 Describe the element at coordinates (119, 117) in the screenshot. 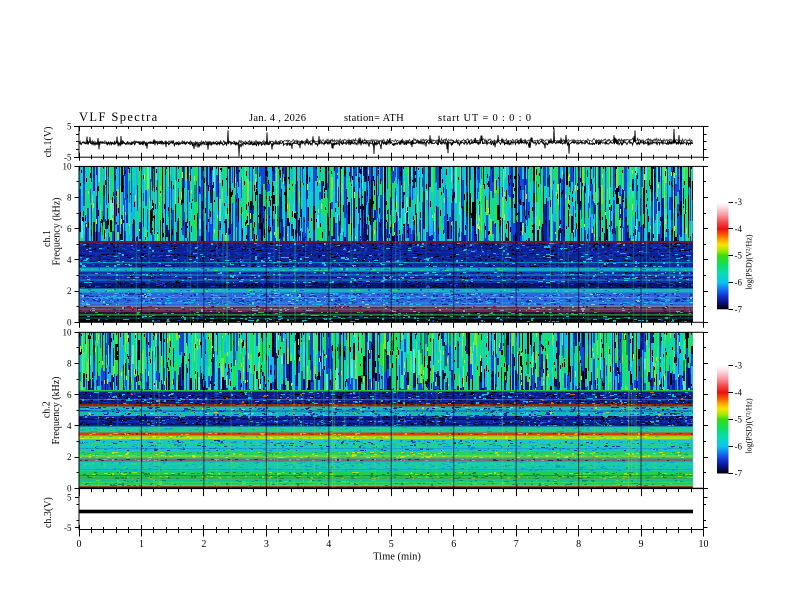

I see `svg-text: VLF Spectra` at that location.